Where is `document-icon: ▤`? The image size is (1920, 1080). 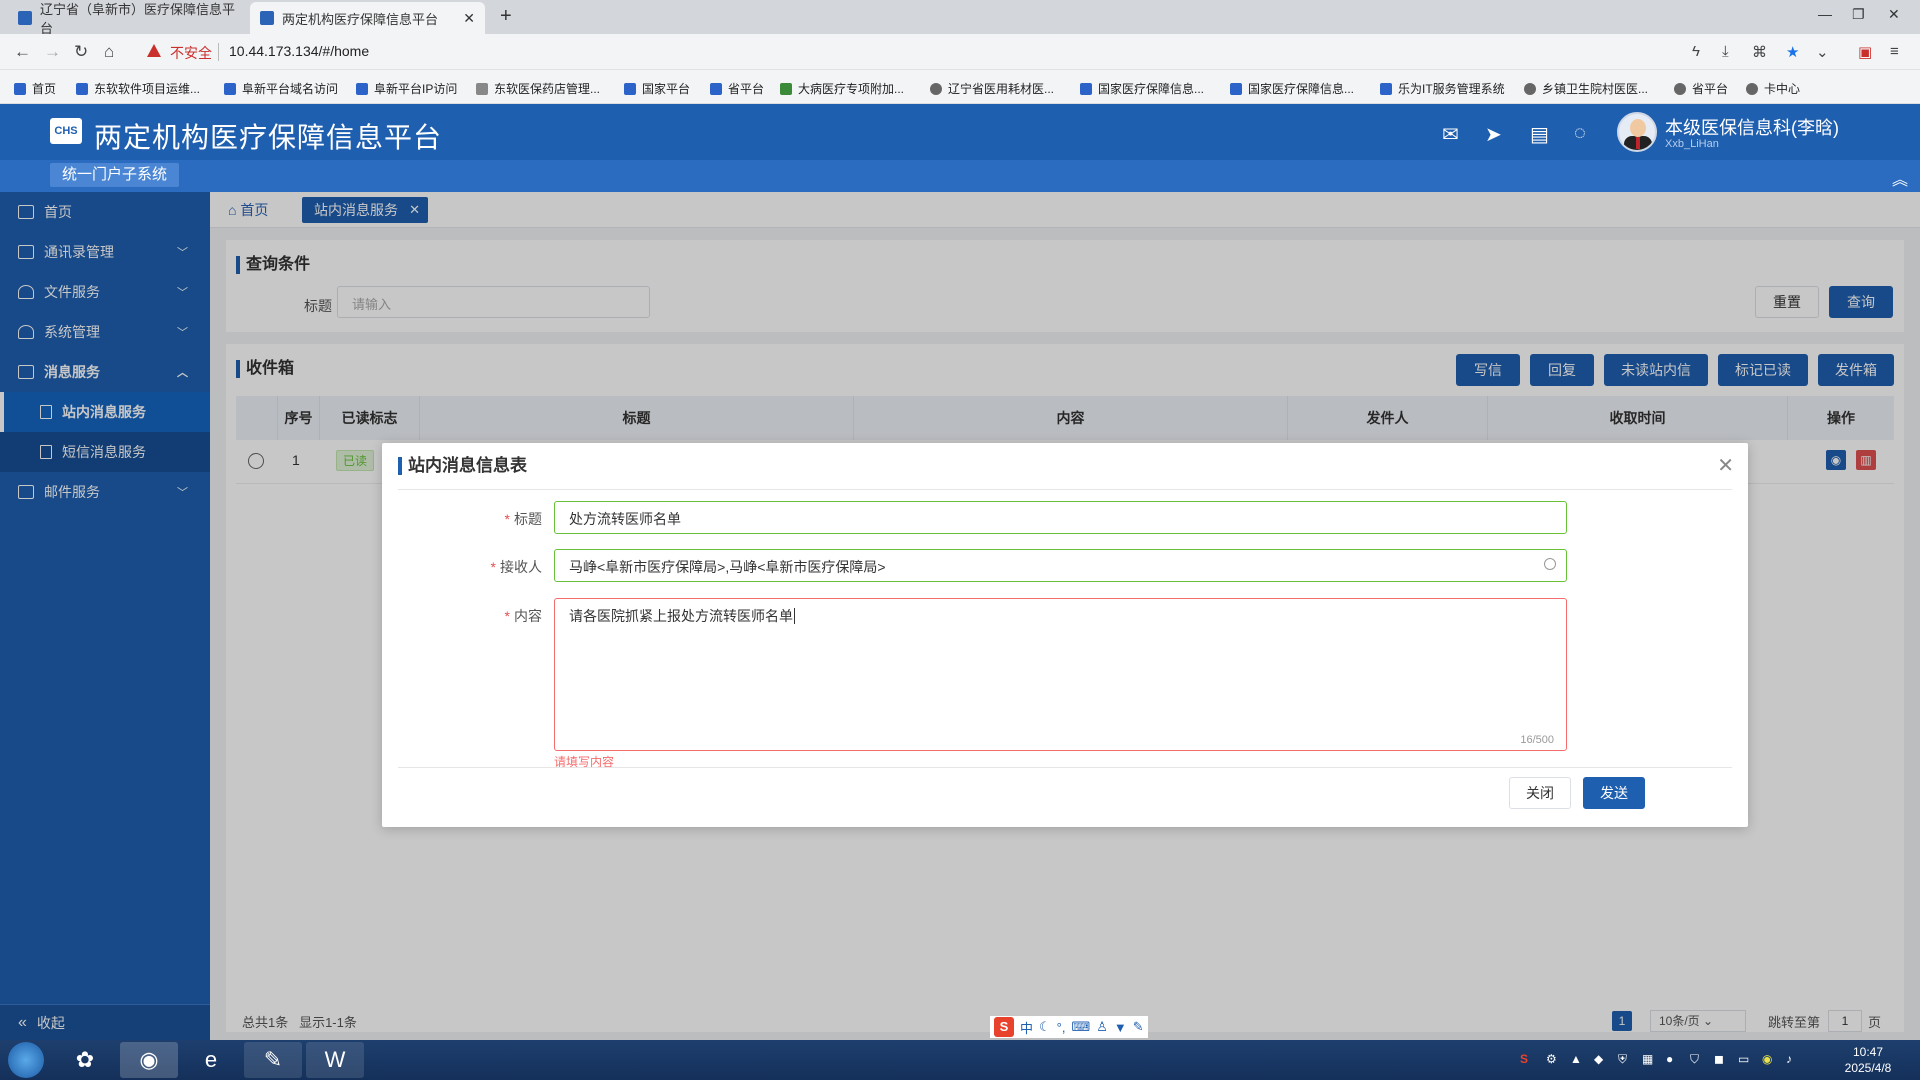 document-icon: ▤ is located at coordinates (1539, 134).